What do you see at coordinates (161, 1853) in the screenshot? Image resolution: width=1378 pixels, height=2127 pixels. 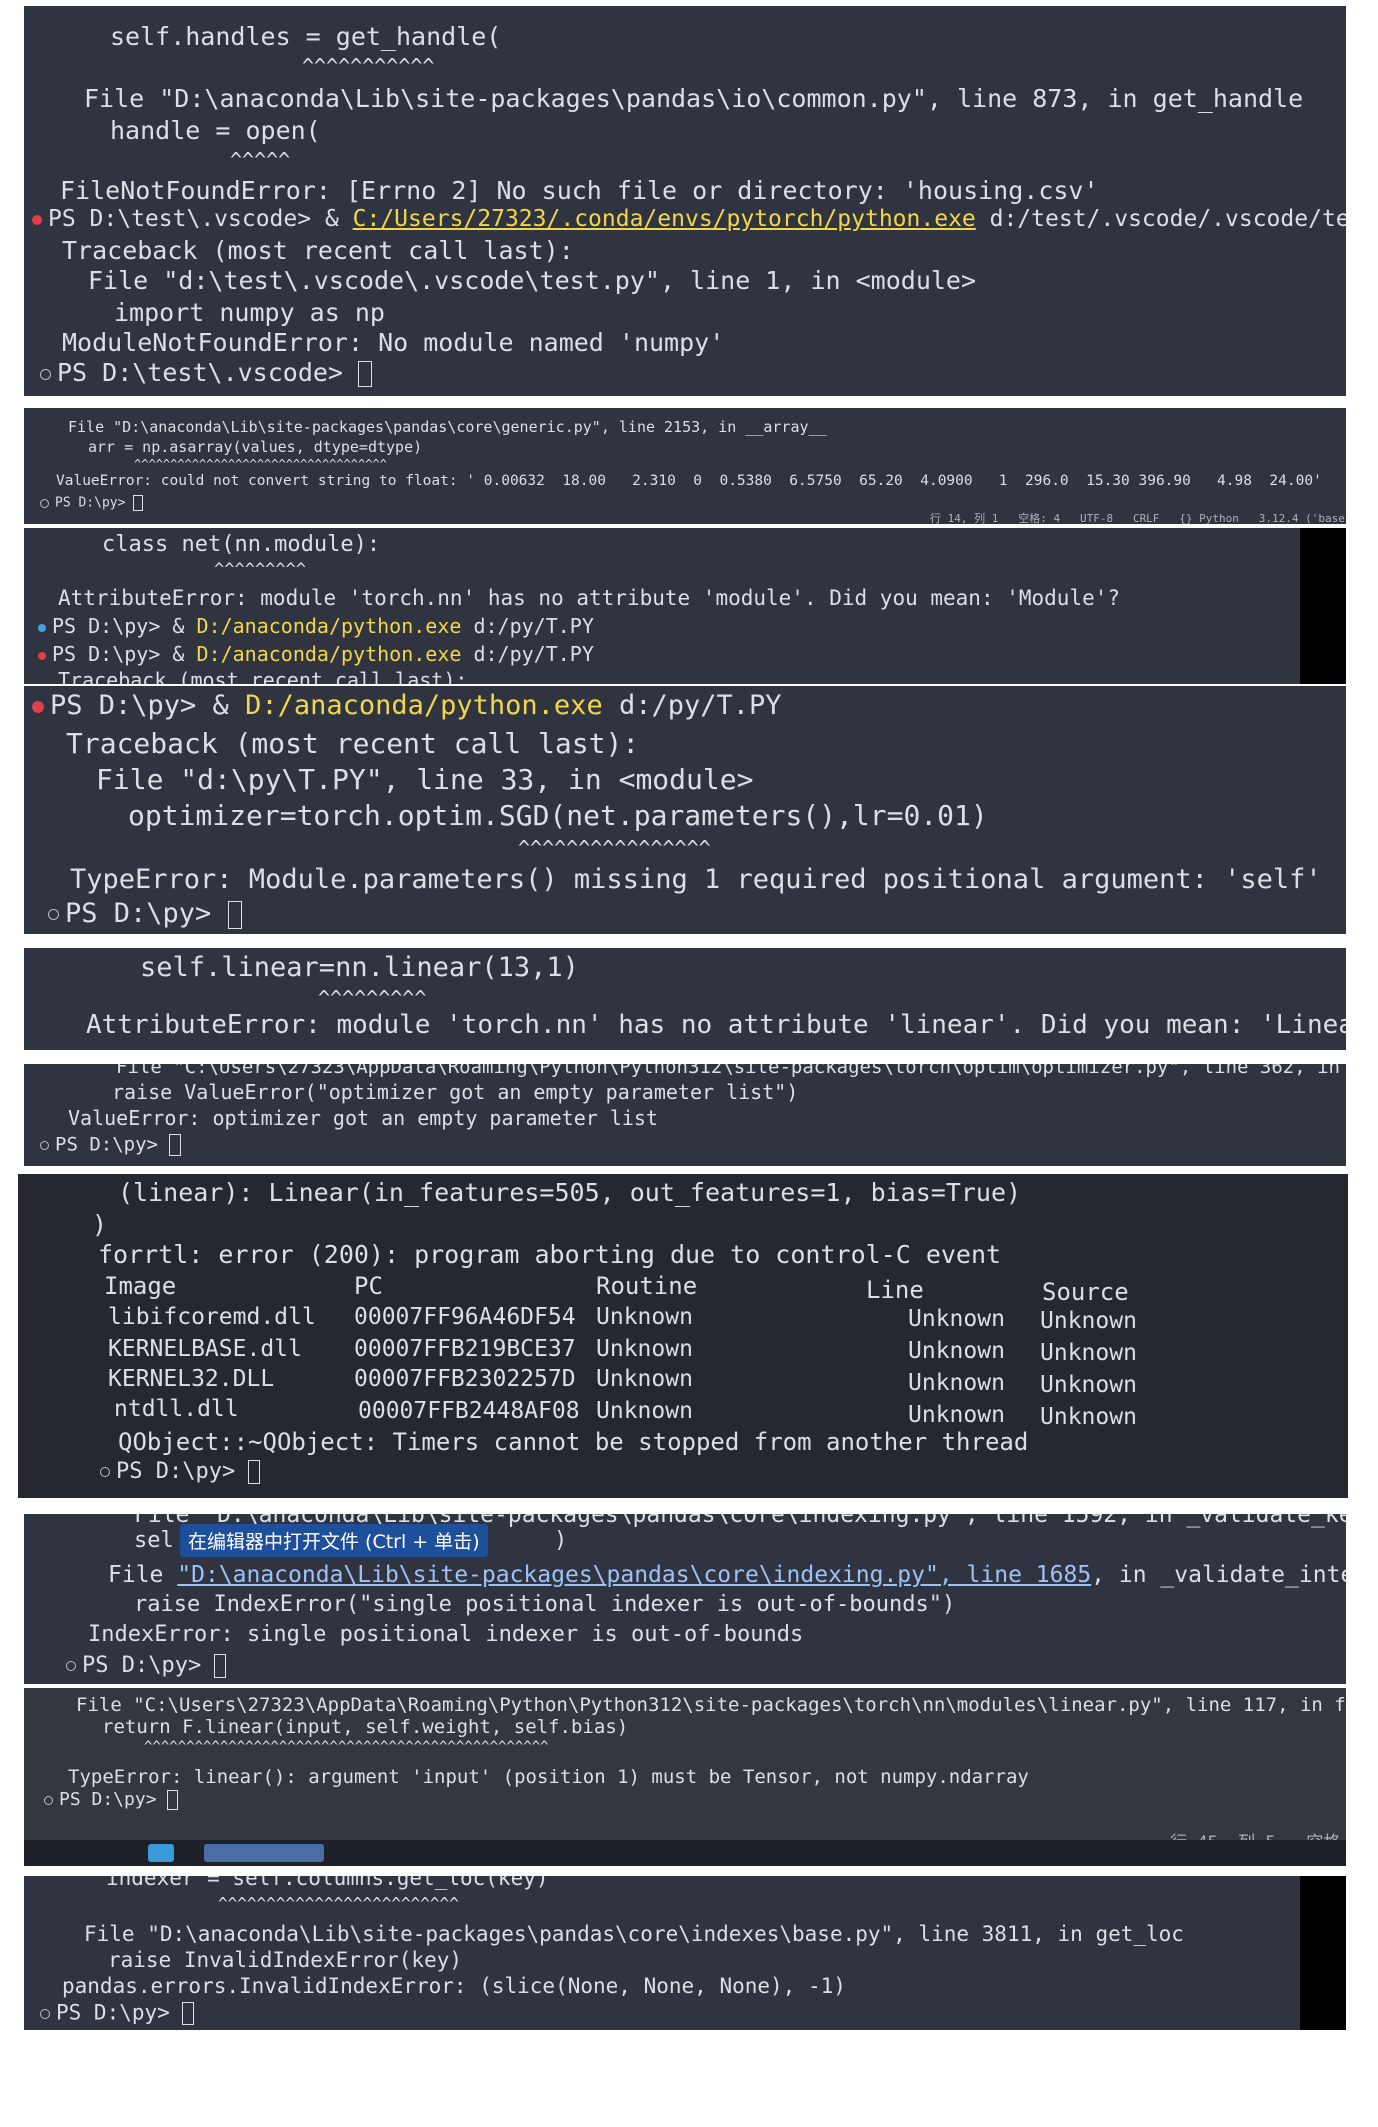 I see `app-icon` at bounding box center [161, 1853].